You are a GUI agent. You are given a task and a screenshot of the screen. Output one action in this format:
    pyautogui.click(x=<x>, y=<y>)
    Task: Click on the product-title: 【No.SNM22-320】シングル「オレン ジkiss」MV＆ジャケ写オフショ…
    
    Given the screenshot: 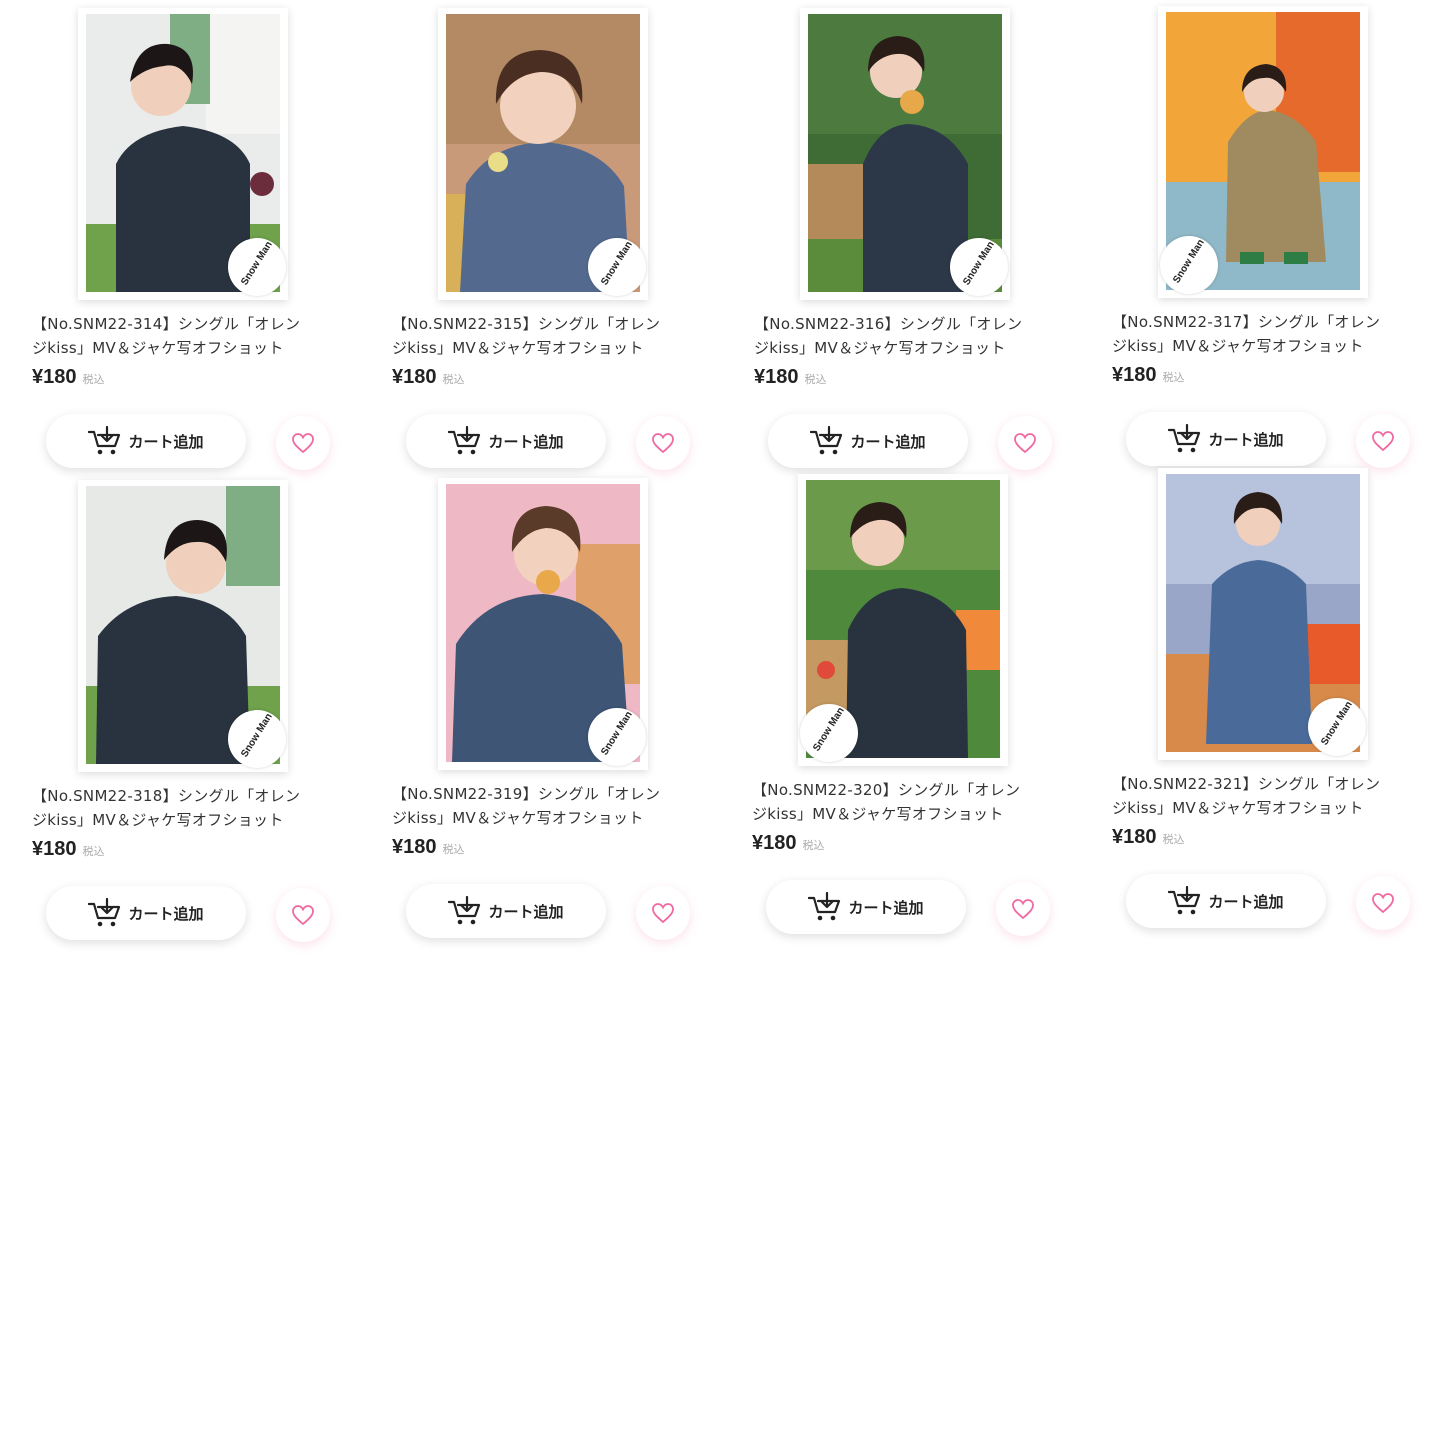 What is the action you would take?
    pyautogui.click(x=912, y=802)
    